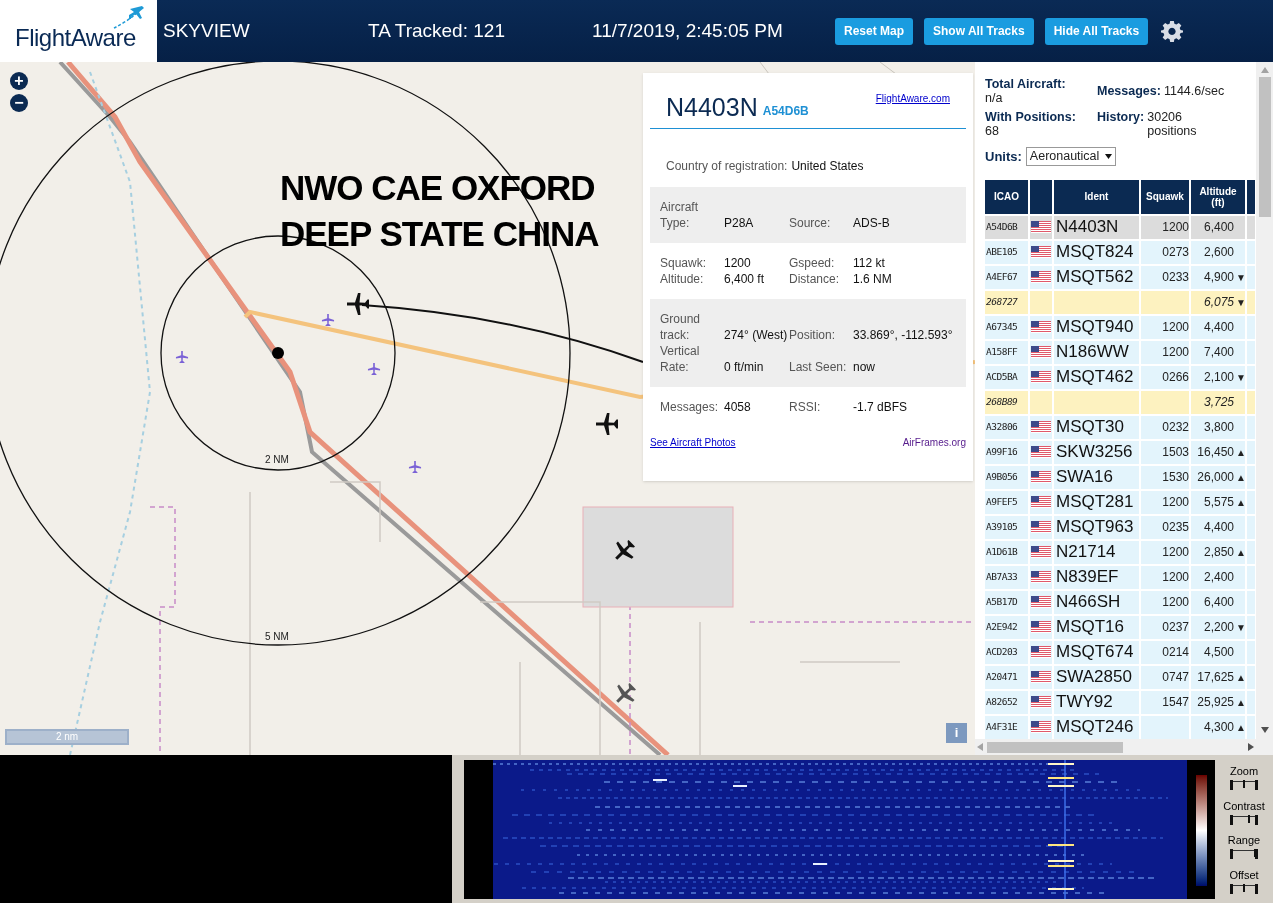 The width and height of the screenshot is (1273, 903). What do you see at coordinates (67, 737) in the screenshot?
I see `scale-bar: 2 nm` at bounding box center [67, 737].